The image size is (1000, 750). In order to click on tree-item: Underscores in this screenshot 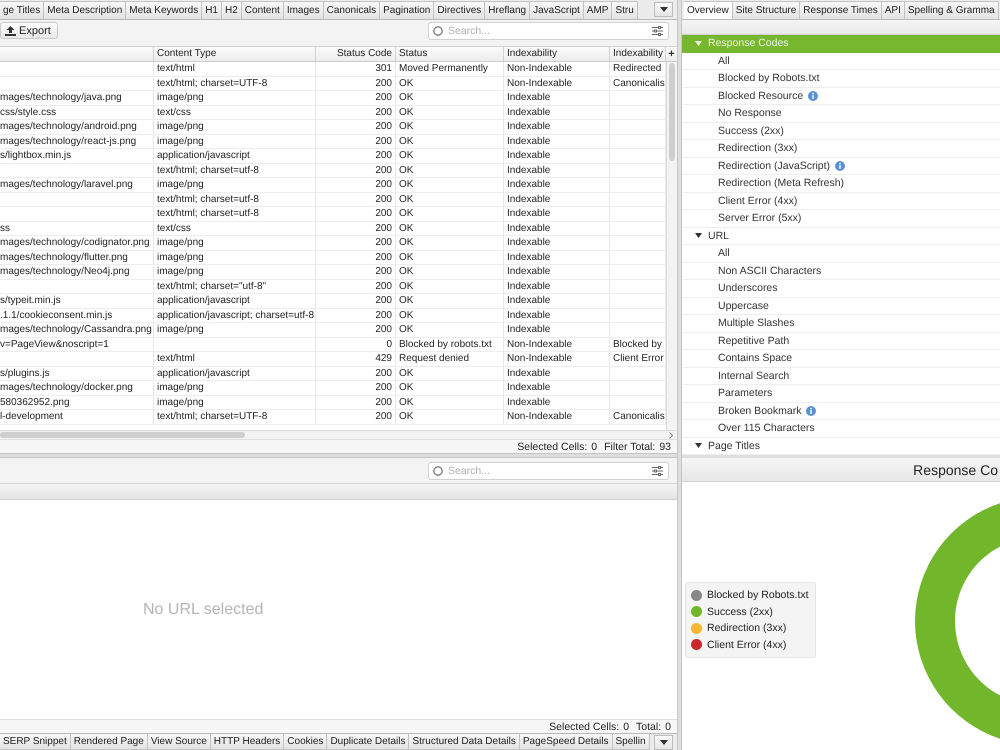, I will do `click(841, 289)`.